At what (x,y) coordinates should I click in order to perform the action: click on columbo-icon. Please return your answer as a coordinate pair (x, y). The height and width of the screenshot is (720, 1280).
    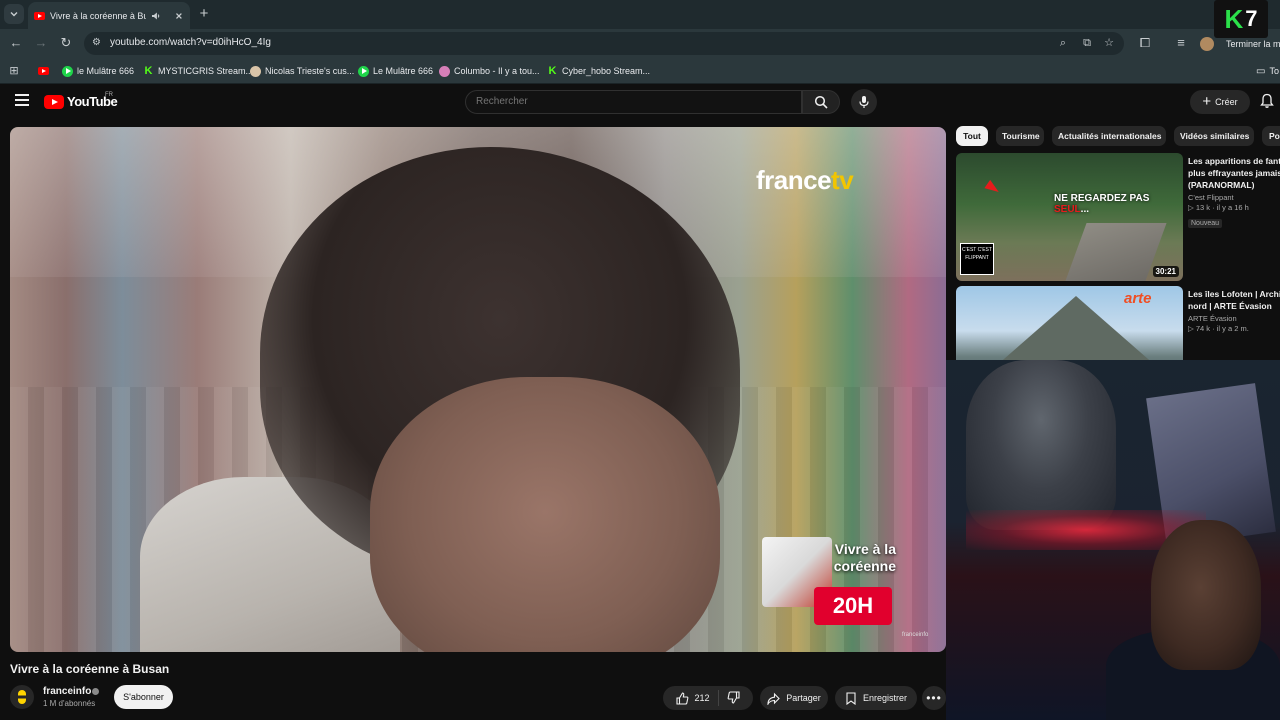
    Looking at the image, I should click on (444, 71).